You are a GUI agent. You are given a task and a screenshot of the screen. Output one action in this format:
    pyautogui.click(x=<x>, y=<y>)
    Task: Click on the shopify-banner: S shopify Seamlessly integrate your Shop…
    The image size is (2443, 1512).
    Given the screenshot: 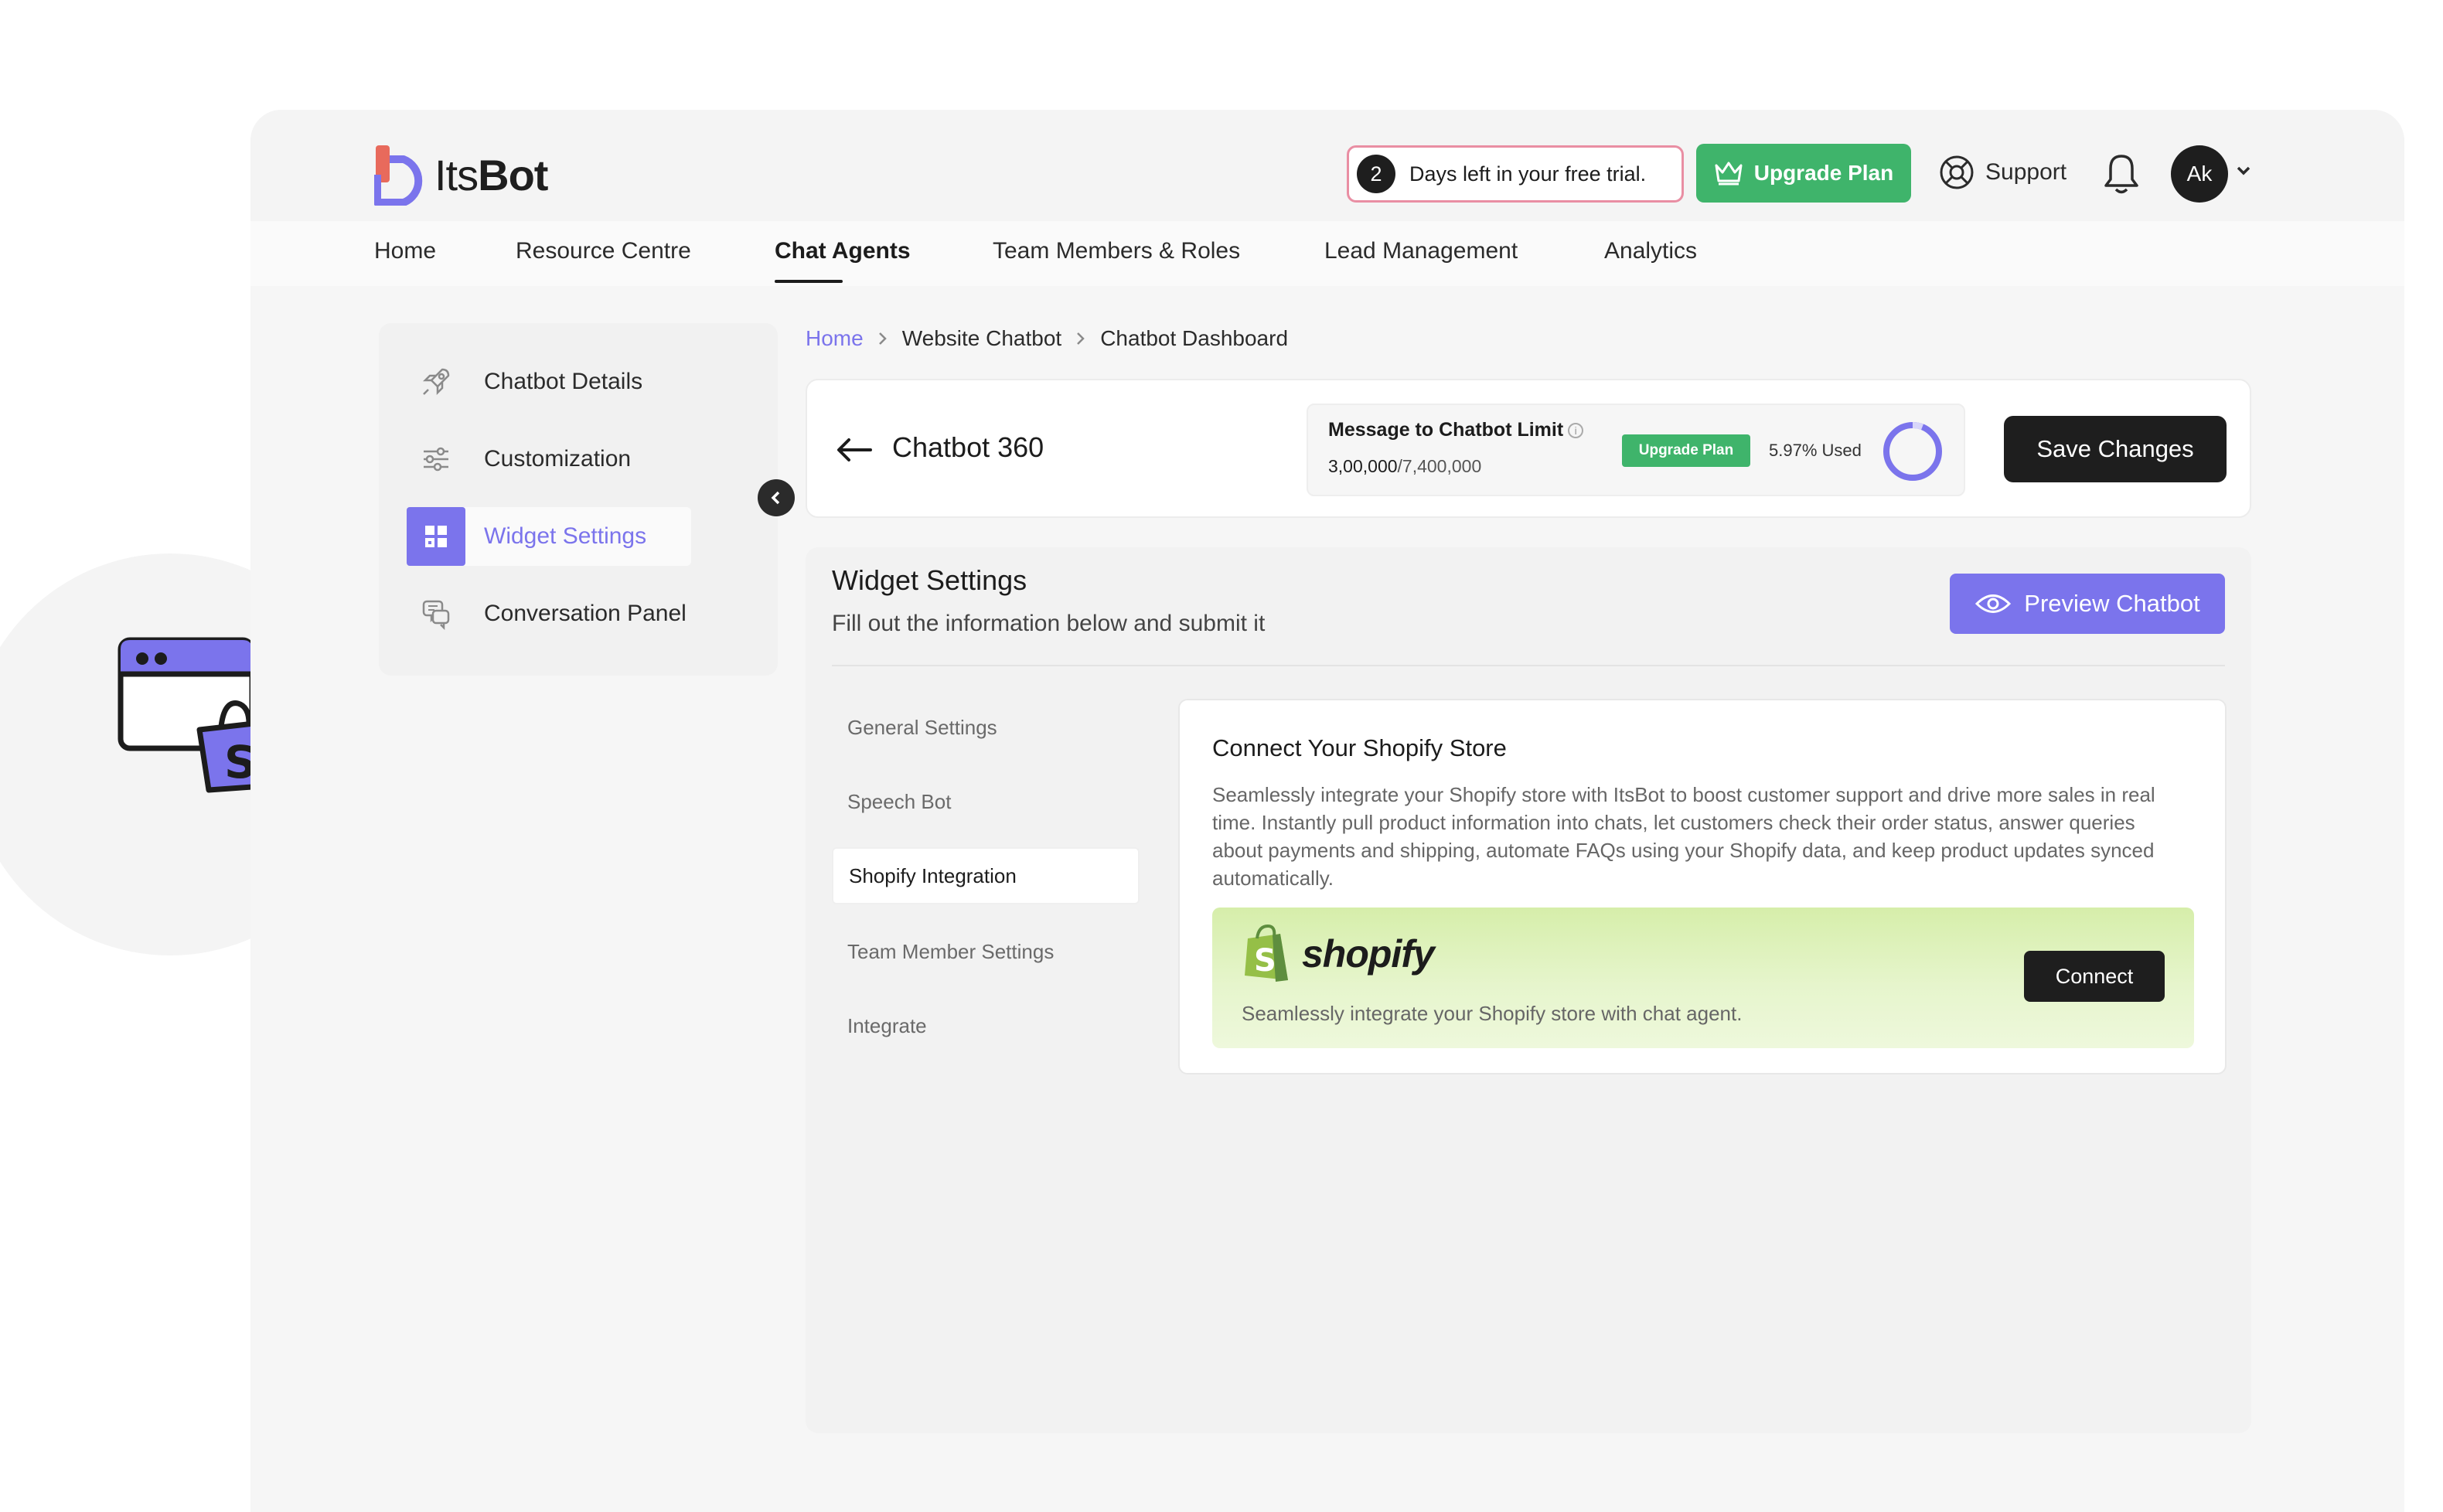 What is the action you would take?
    pyautogui.click(x=1703, y=978)
    